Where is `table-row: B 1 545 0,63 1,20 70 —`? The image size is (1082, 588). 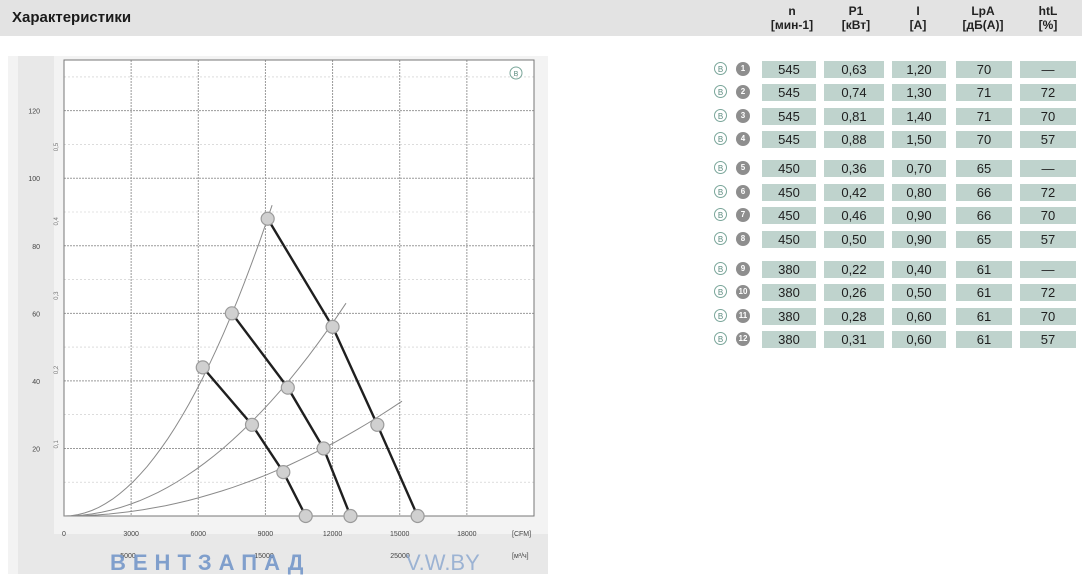 table-row: B 1 545 0,63 1,20 70 — is located at coordinates (541, 70).